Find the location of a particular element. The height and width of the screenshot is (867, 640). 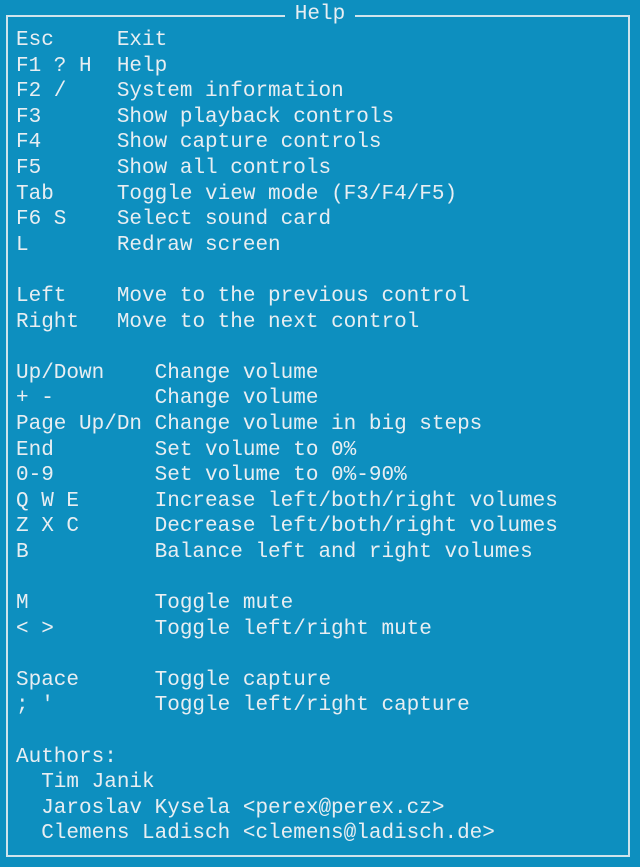

key-label: Z X C is located at coordinates (85, 527).